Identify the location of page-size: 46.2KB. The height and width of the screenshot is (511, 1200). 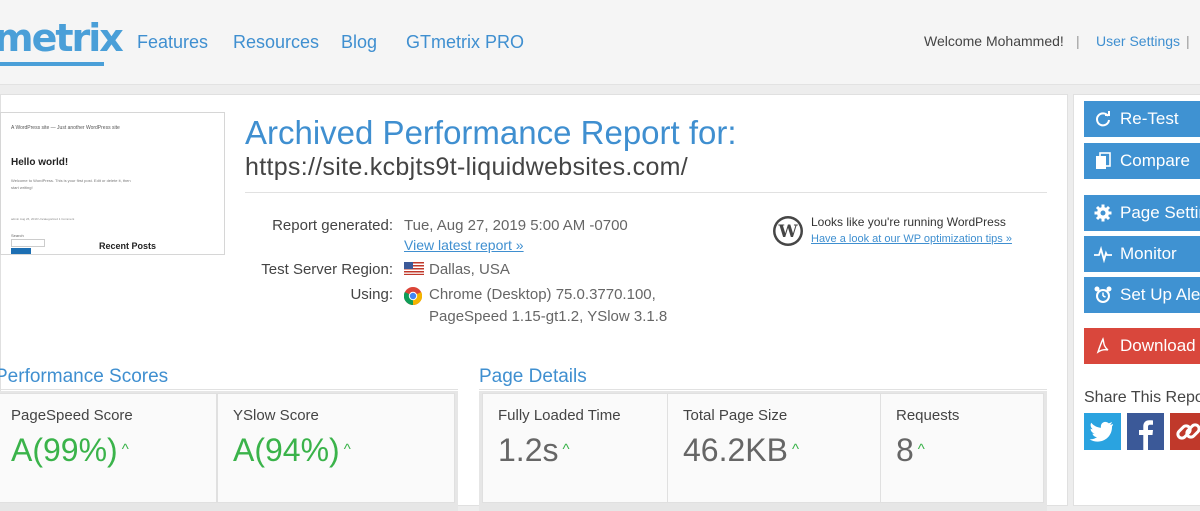
(735, 450).